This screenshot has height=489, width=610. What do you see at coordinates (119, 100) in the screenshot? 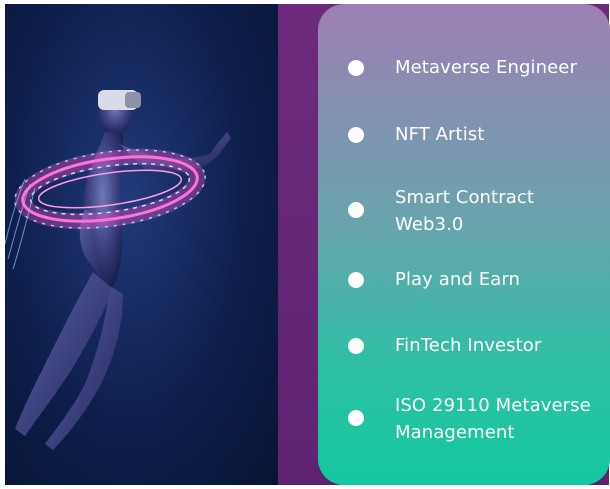
I see `vr-headset-icon` at bounding box center [119, 100].